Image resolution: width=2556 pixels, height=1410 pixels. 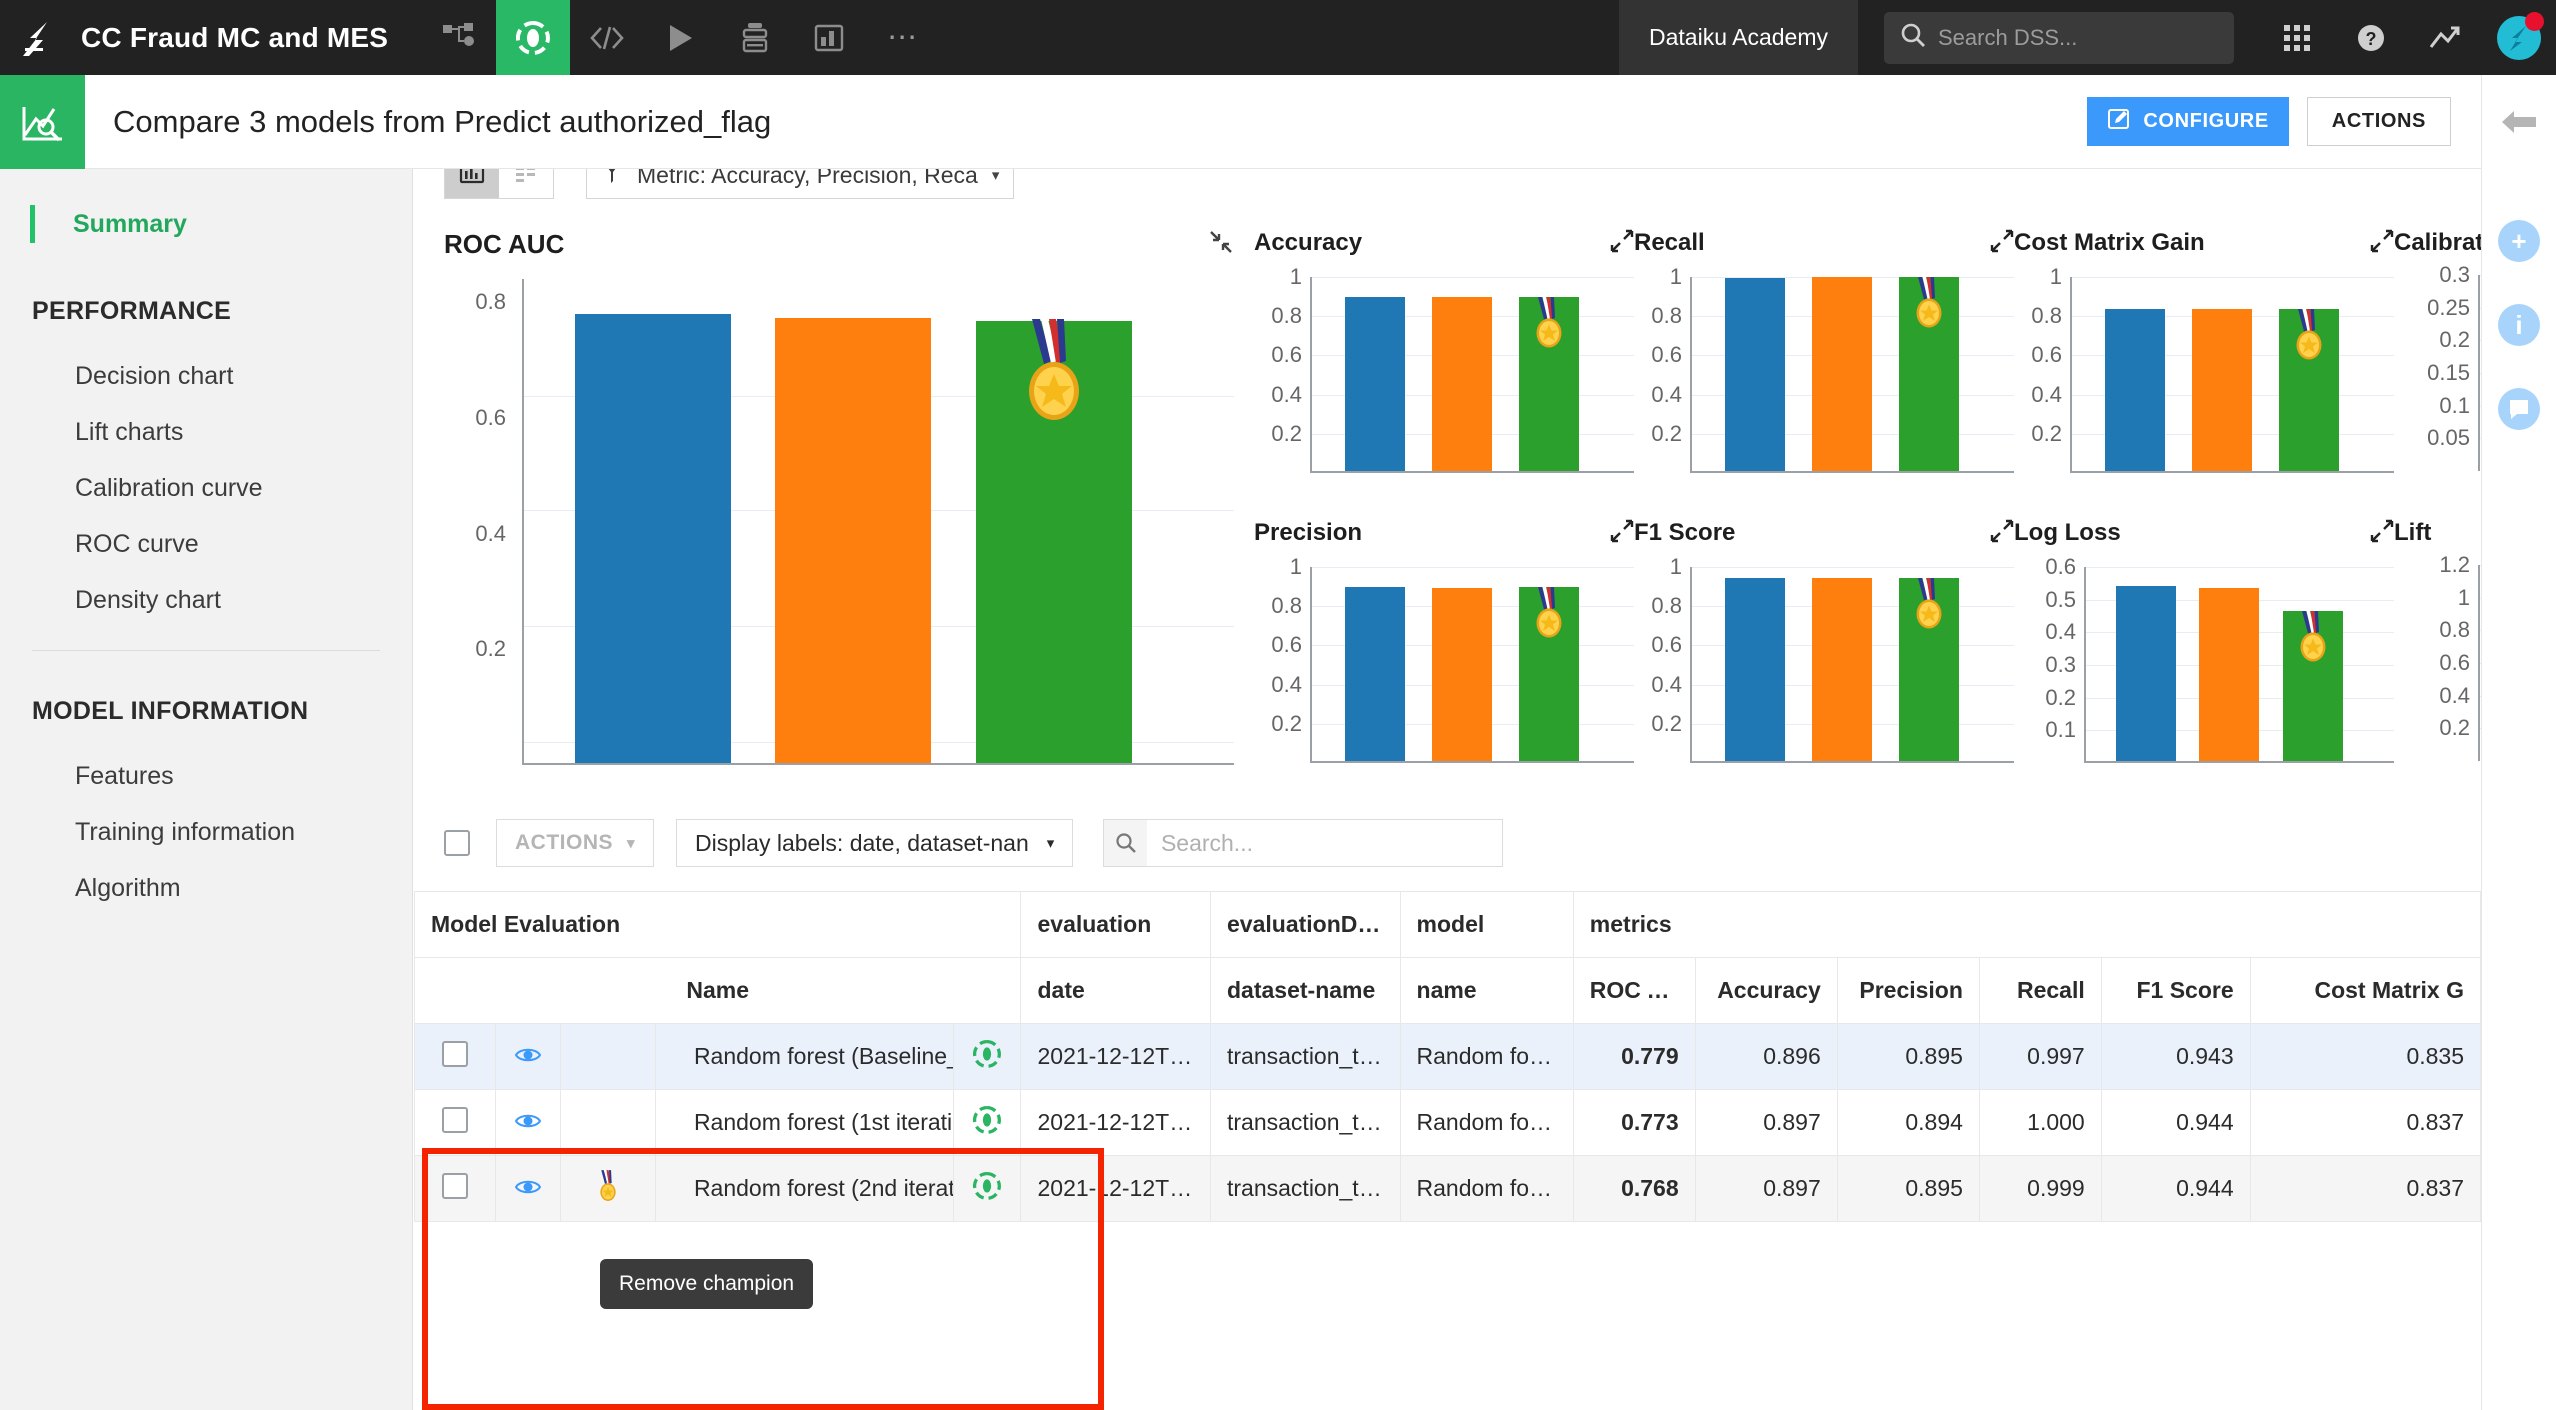 What do you see at coordinates (608, 1188) in the screenshot?
I see `row-champion-medal-cell` at bounding box center [608, 1188].